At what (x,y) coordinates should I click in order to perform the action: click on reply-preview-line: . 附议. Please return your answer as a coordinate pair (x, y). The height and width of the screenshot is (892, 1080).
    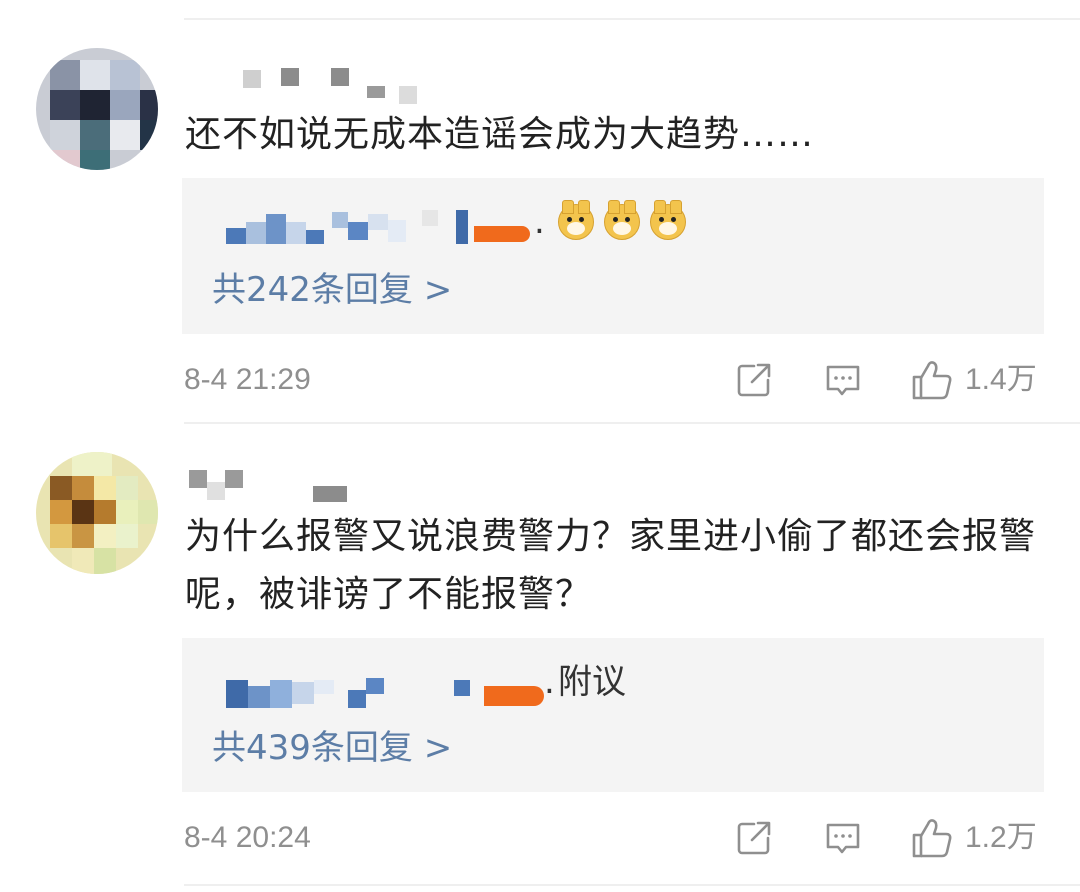
    Looking at the image, I should click on (562, 684).